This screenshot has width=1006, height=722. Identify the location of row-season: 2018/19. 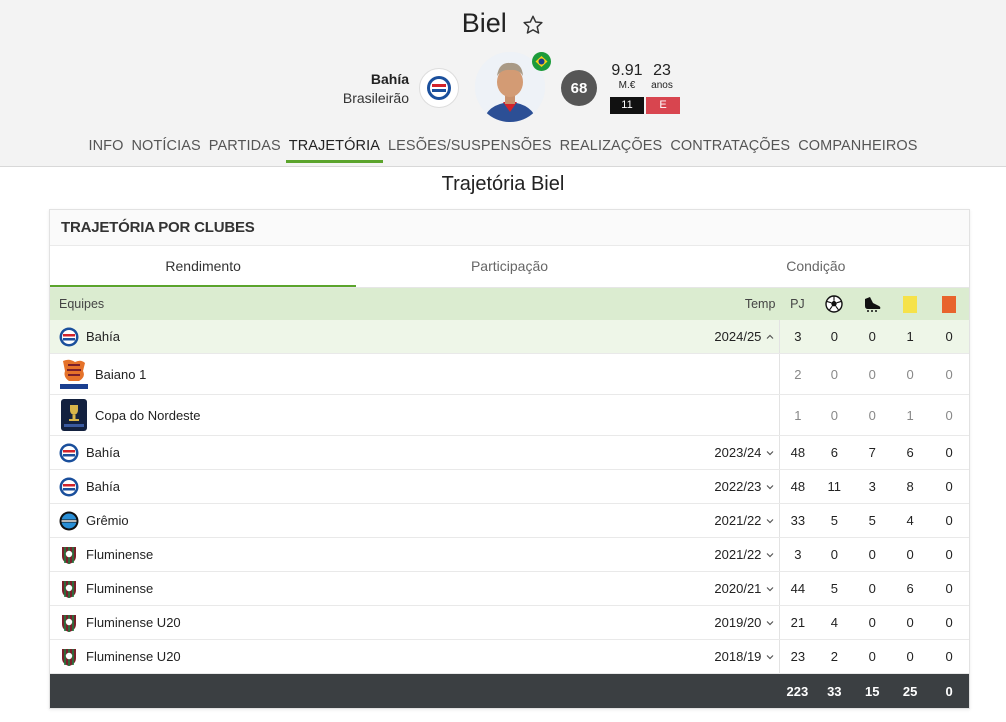
(731, 656).